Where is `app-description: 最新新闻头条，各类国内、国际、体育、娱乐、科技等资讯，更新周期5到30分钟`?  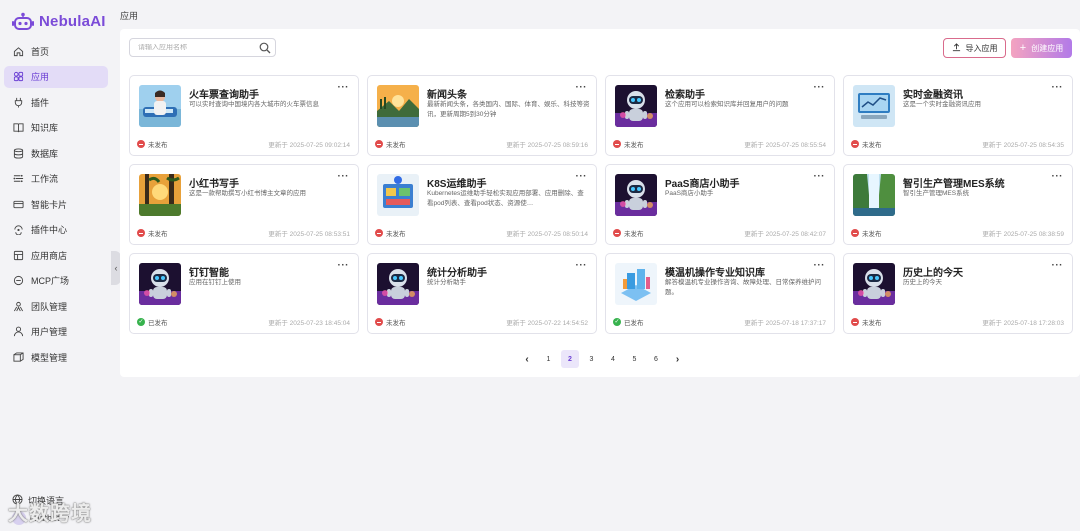
app-description: 最新新闻头条，各类国内、国际、体育、娱乐、科技等资讯，更新周期5到30分钟 is located at coordinates (508, 109).